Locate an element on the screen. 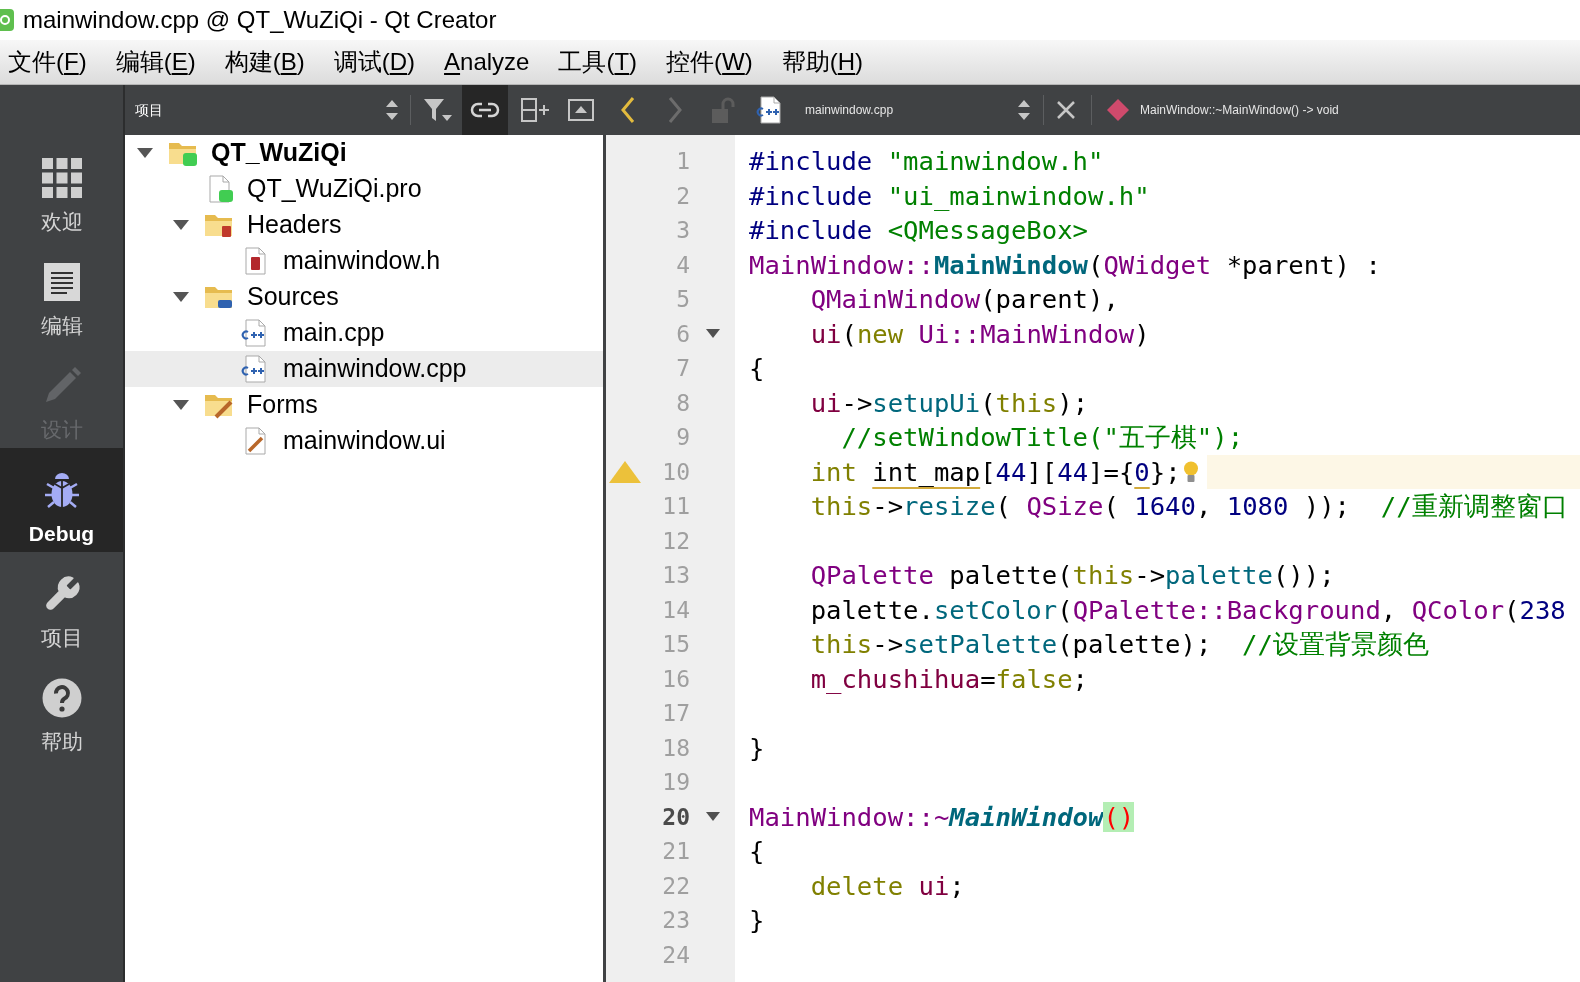  line-number: 22 is located at coordinates (676, 886).